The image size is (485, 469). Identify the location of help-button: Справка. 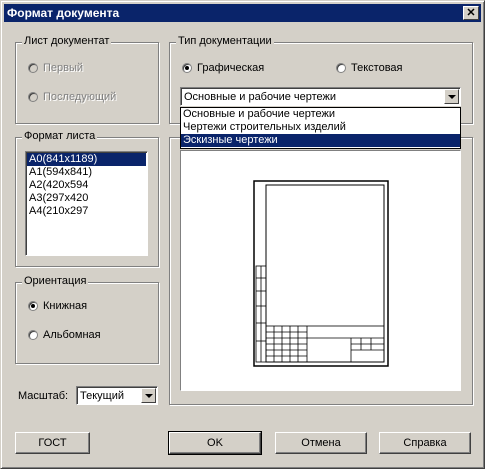
(425, 443).